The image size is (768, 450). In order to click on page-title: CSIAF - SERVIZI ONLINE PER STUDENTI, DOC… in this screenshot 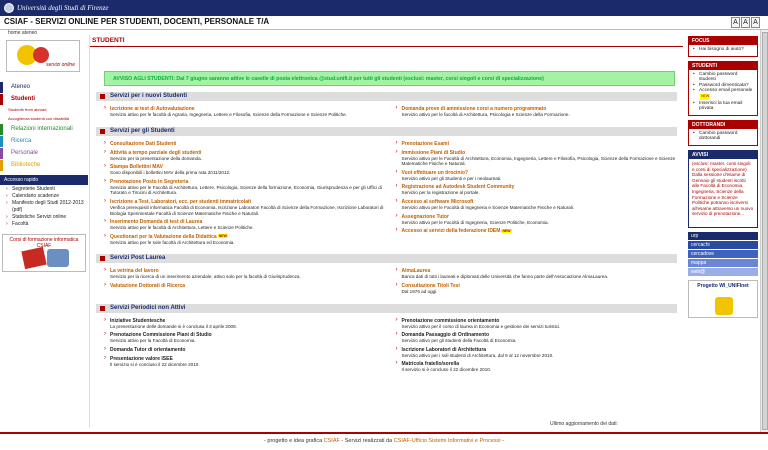, I will do `click(137, 21)`.